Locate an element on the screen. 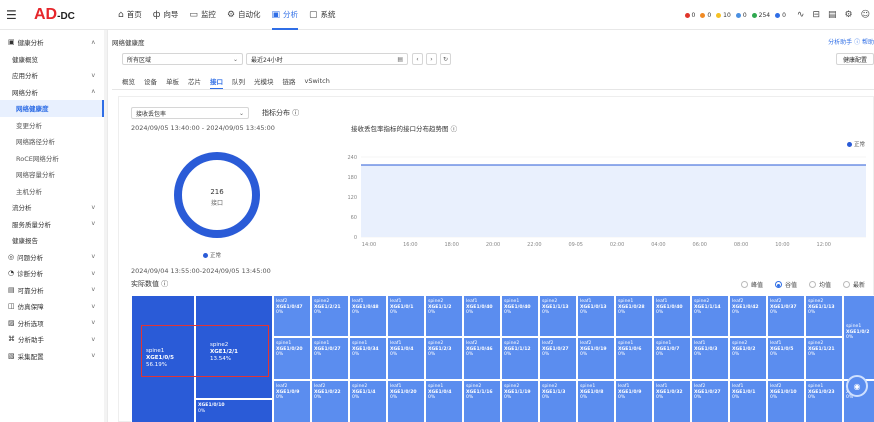  sidebar-item-18: ⌘ 分析助手 v is located at coordinates (53, 339).